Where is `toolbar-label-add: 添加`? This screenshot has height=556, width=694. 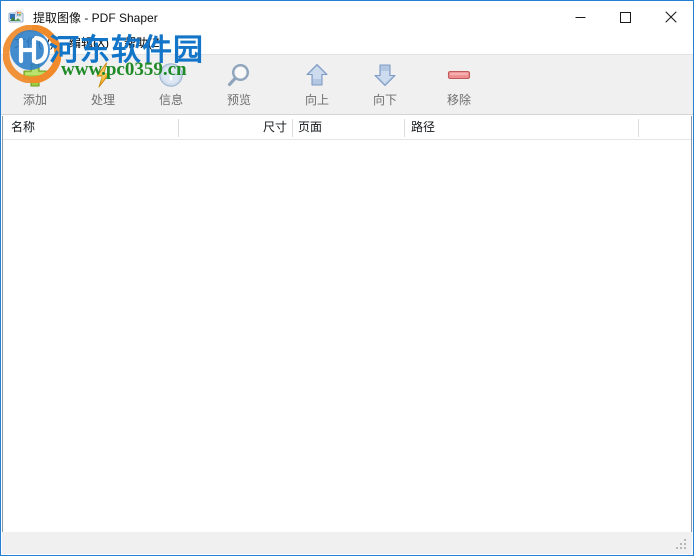
toolbar-label-add: 添加 is located at coordinates (34, 100).